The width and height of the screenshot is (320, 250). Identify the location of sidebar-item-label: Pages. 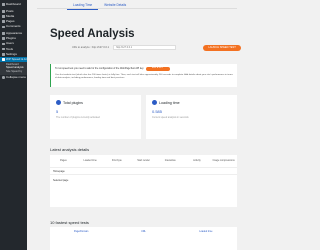
(10, 21).